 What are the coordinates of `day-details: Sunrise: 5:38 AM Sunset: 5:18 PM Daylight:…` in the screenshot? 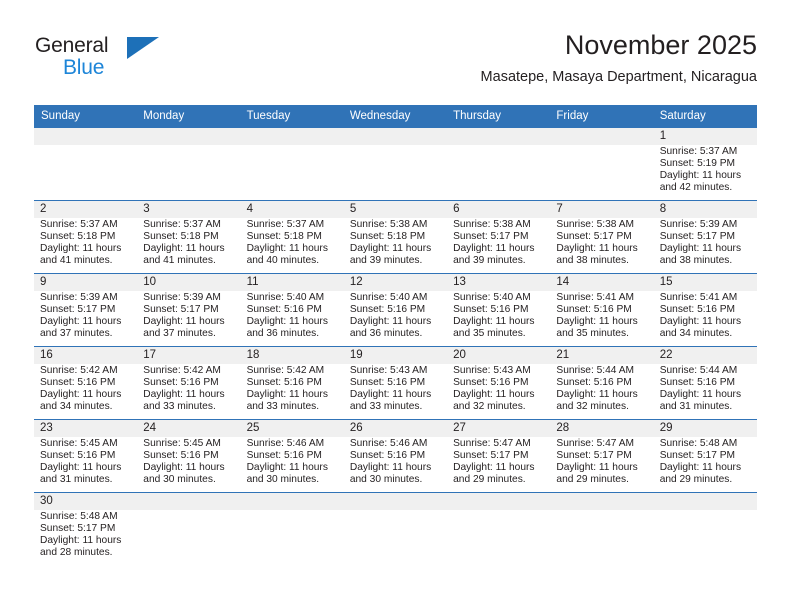 It's located at (395, 242).